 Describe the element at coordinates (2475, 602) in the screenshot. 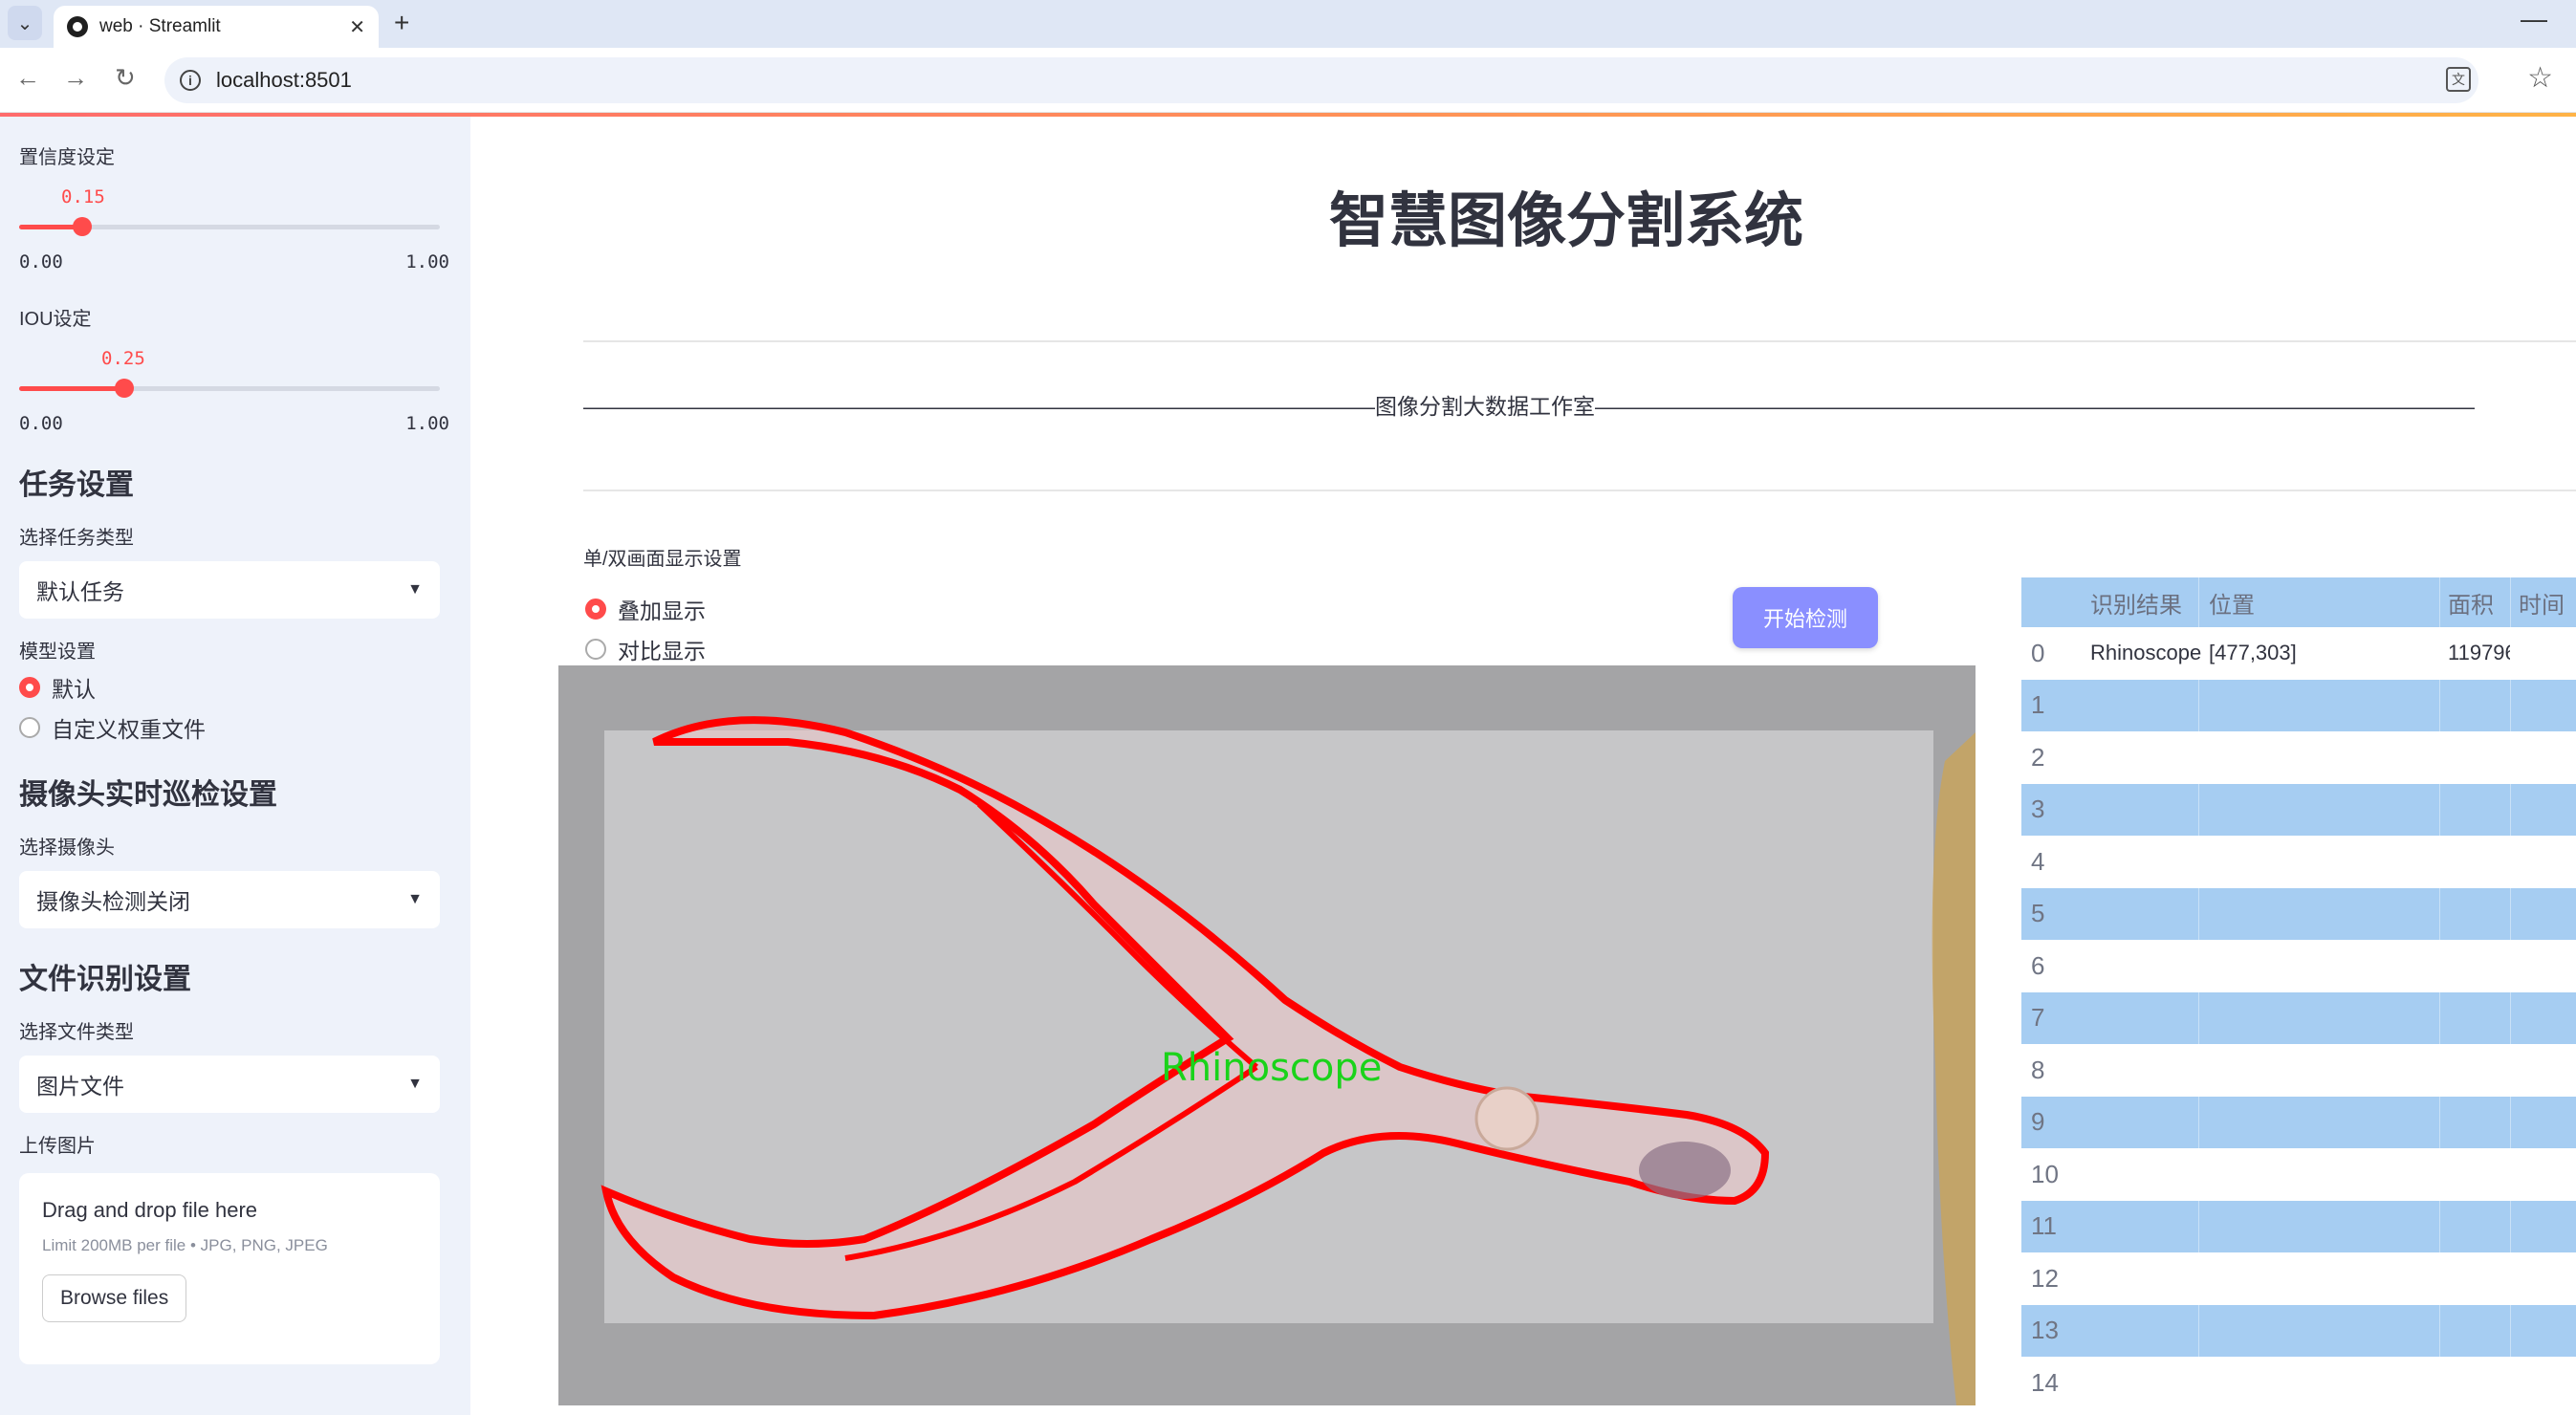

I see `column-header-area: 面积` at that location.